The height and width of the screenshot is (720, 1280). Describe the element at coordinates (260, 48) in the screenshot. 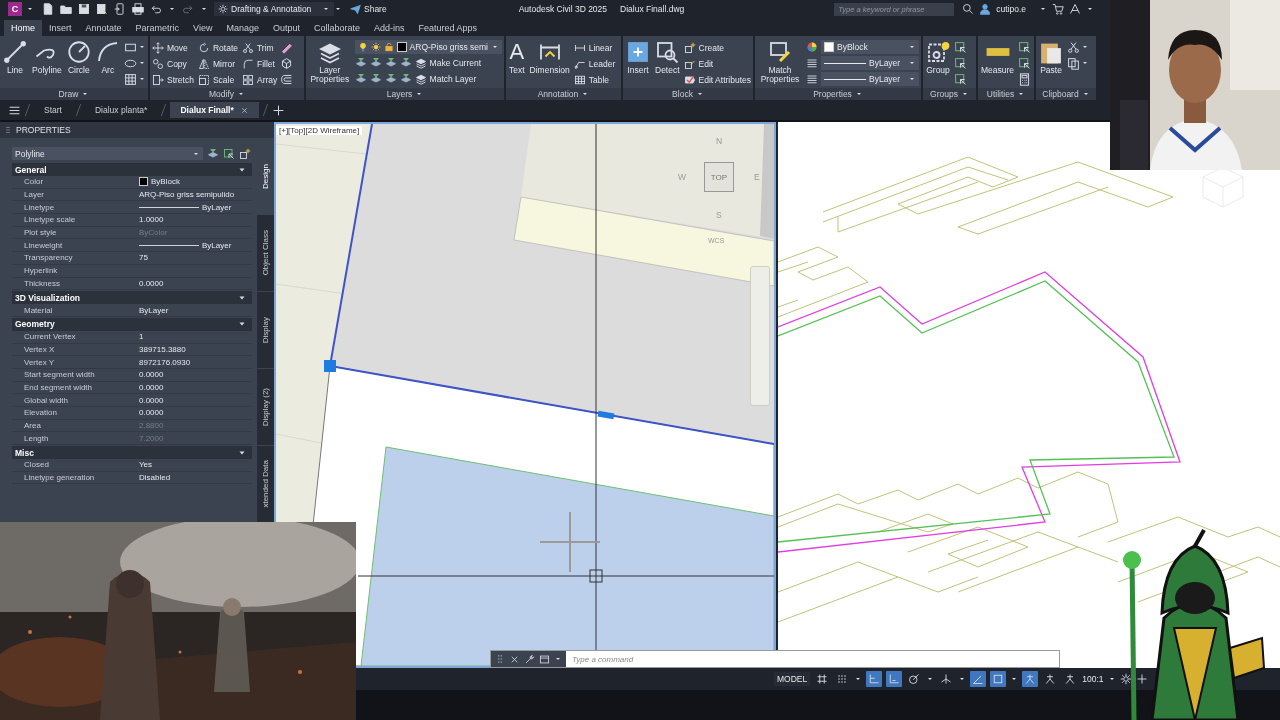

I see `ribbon-button: Trim` at that location.